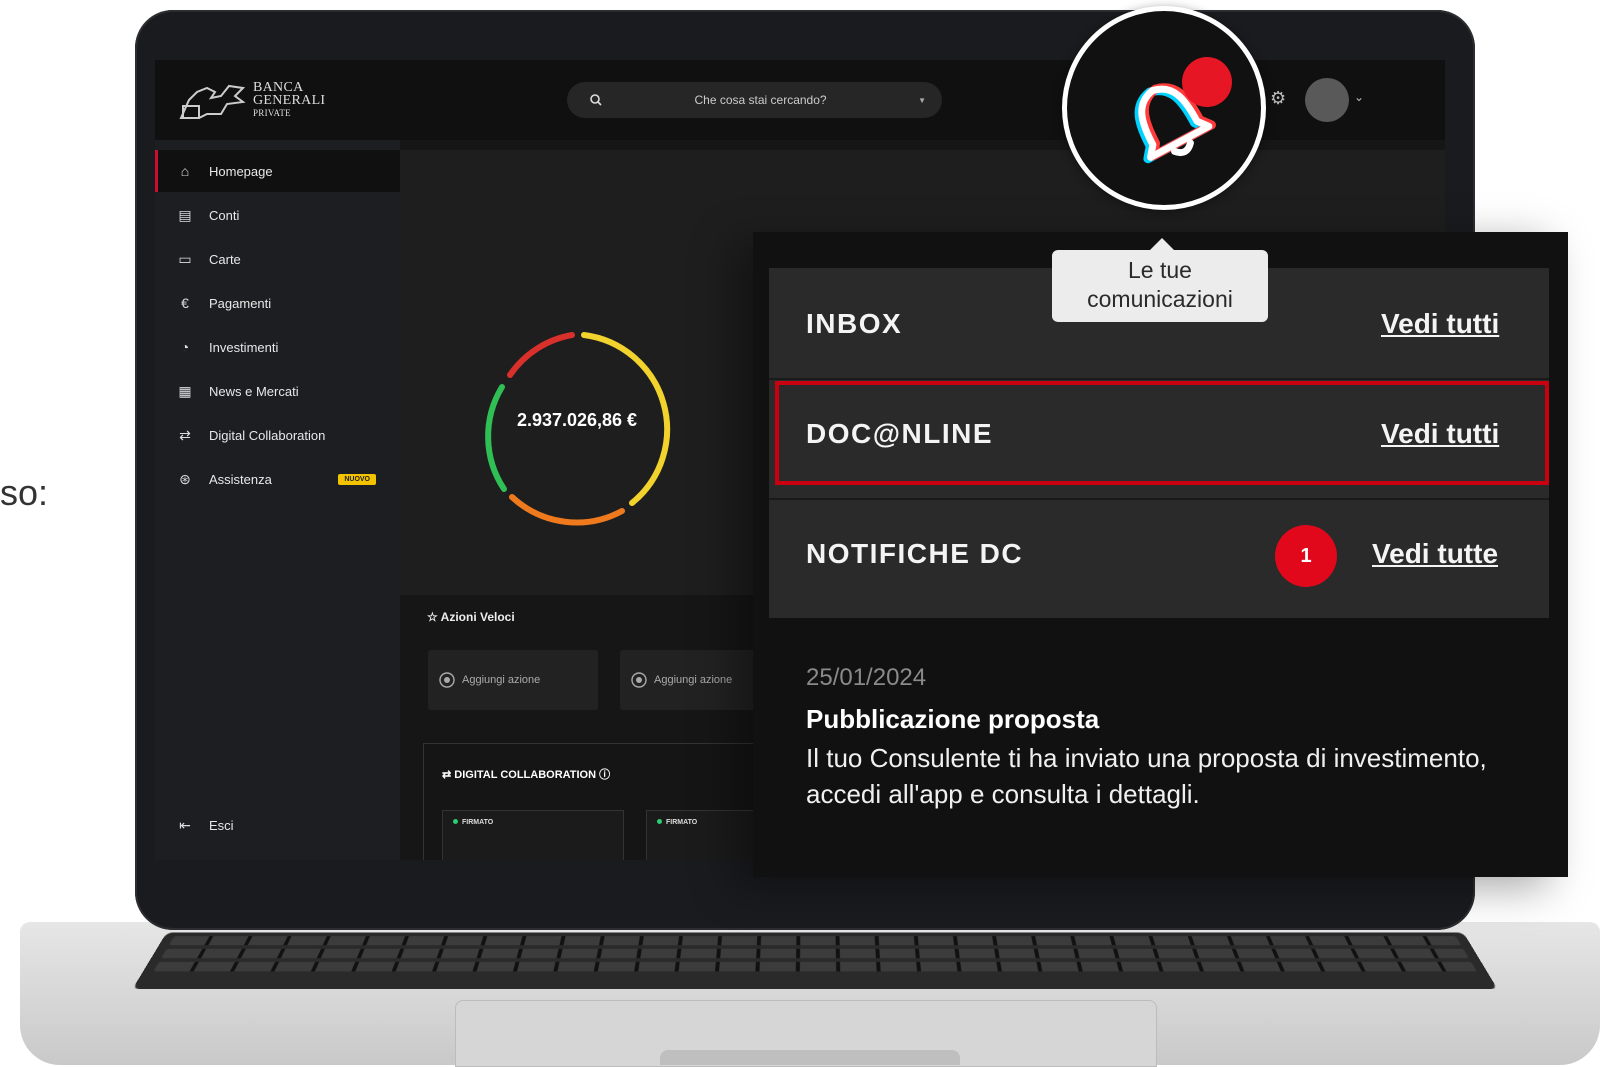  Describe the element at coordinates (854, 323) in the screenshot. I see `inbox-title: INBOX` at that location.